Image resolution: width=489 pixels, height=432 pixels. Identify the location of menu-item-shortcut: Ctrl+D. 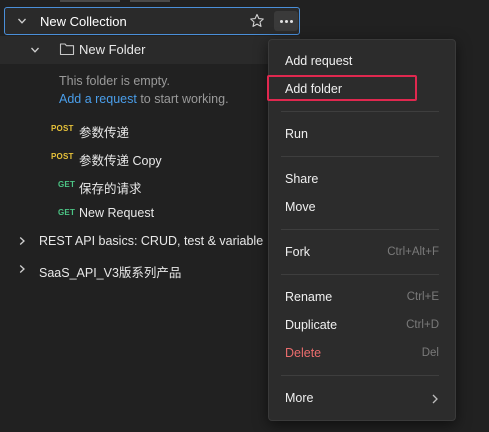
(422, 325).